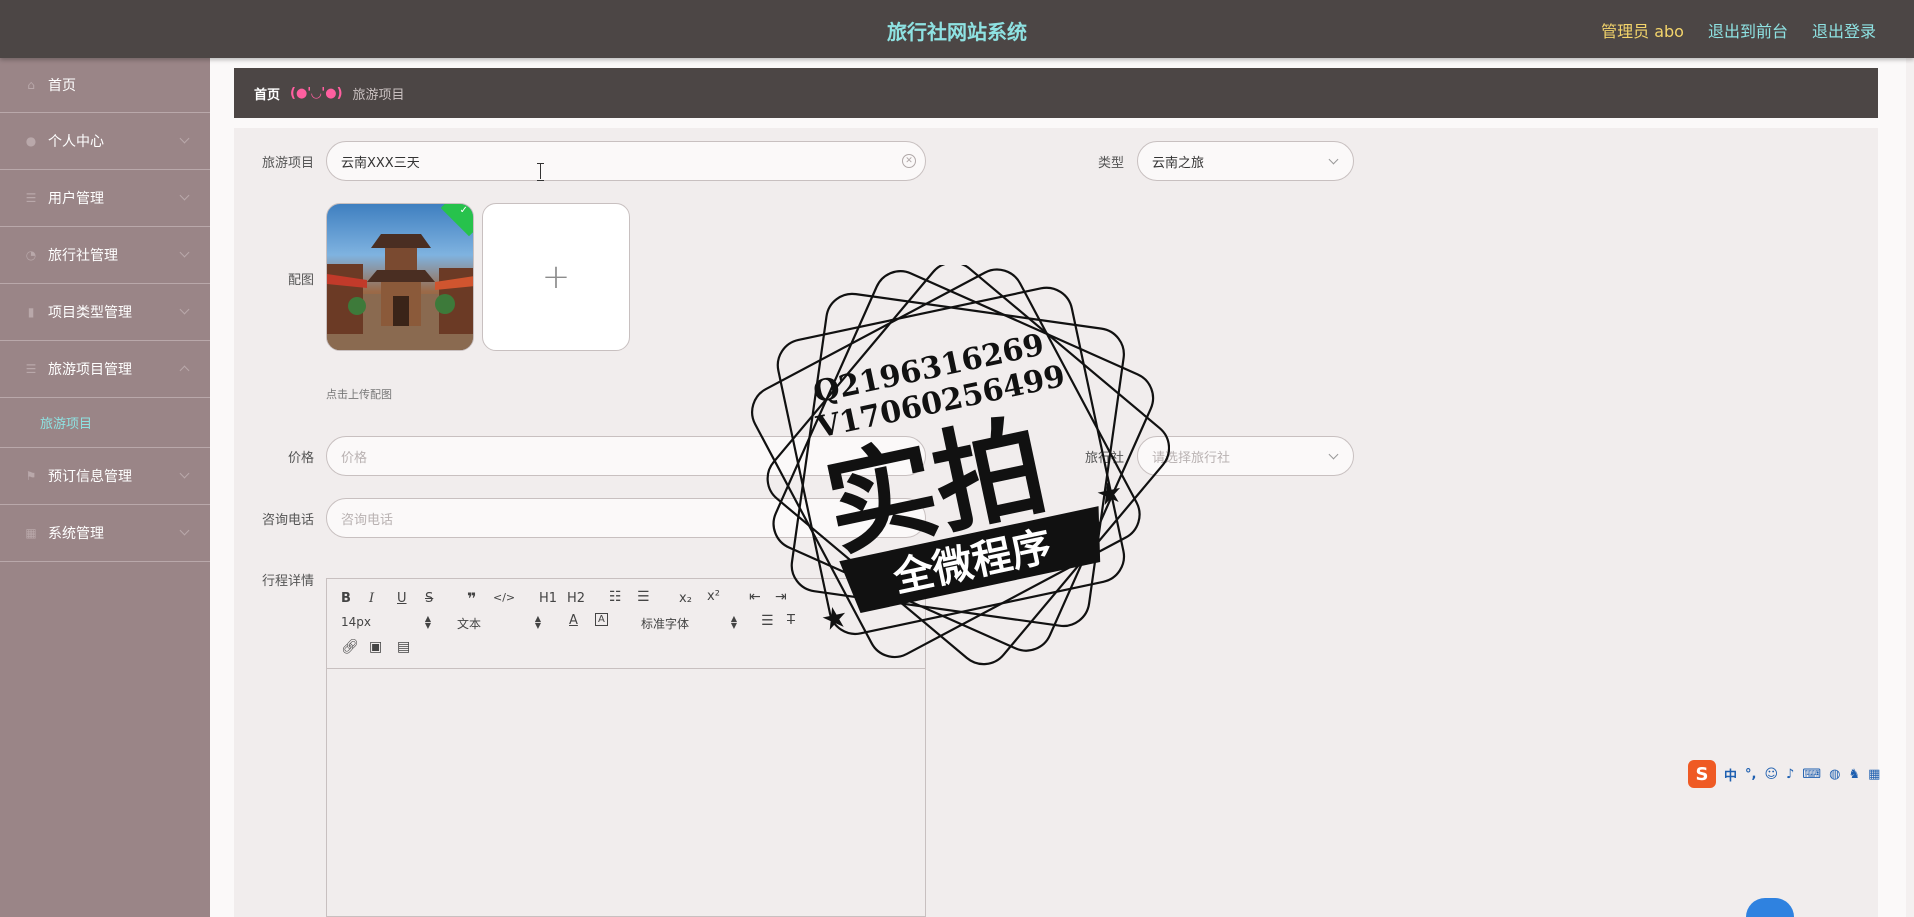 Image resolution: width=1914 pixels, height=917 pixels. What do you see at coordinates (1730, 774) in the screenshot?
I see `ime-mode: 中` at bounding box center [1730, 774].